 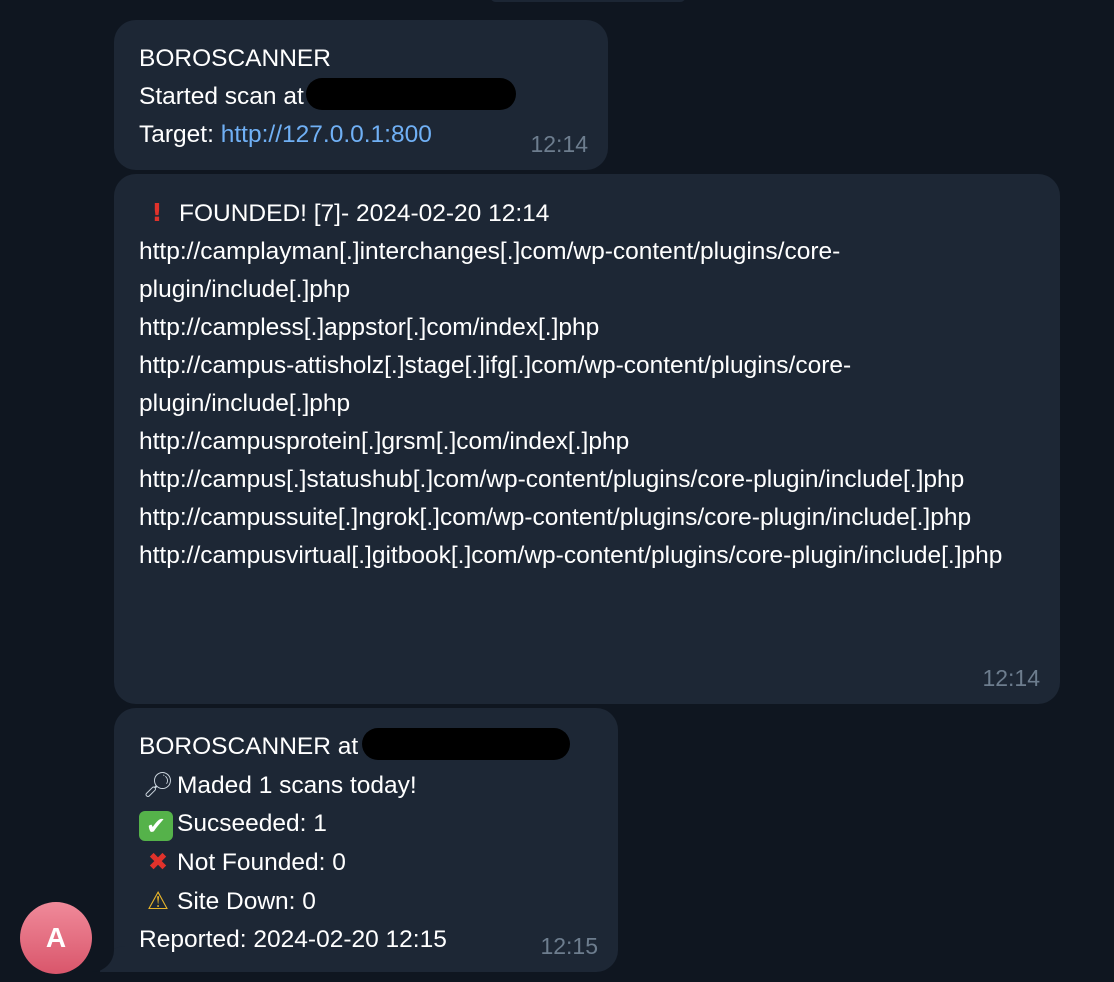 What do you see at coordinates (326, 134) in the screenshot?
I see `target-link: http://127.0.0.1:800` at bounding box center [326, 134].